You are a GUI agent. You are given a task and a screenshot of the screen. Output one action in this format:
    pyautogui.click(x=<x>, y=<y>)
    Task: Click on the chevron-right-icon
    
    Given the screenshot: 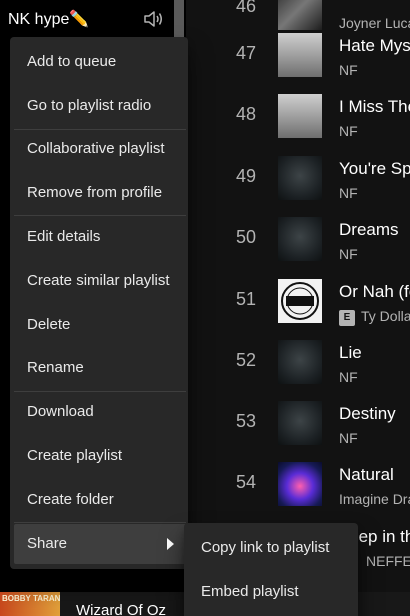 What is the action you would take?
    pyautogui.click(x=170, y=544)
    